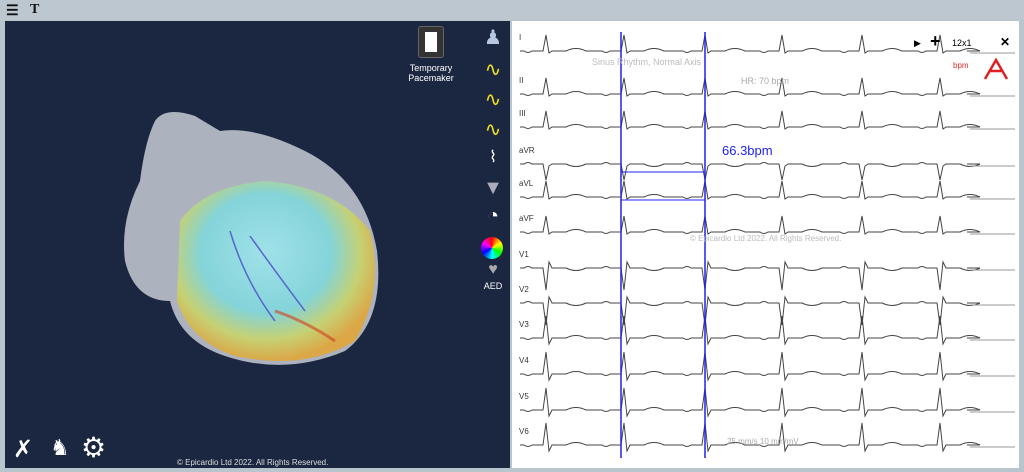 This screenshot has height=472, width=1024. What do you see at coordinates (493, 270) in the screenshot?
I see `aed-heart-icon: ♥` at bounding box center [493, 270].